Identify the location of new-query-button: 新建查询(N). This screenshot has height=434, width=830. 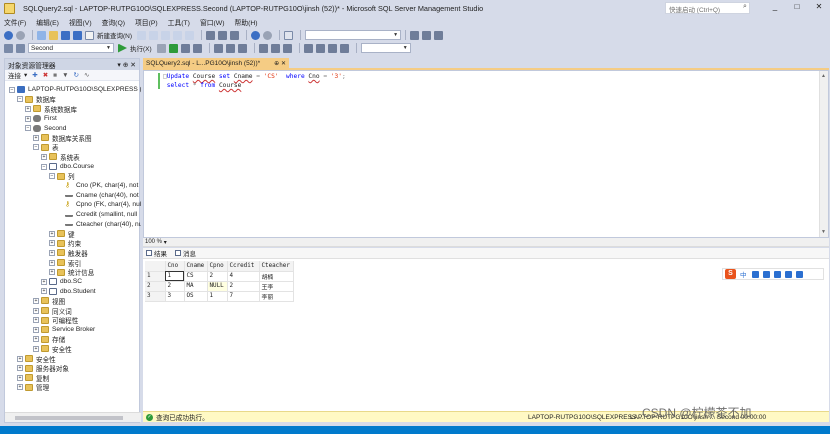
(114, 35).